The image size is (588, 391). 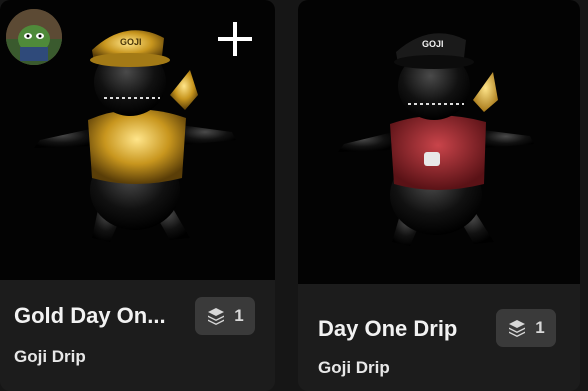 I want to click on add-button, so click(x=235, y=39).